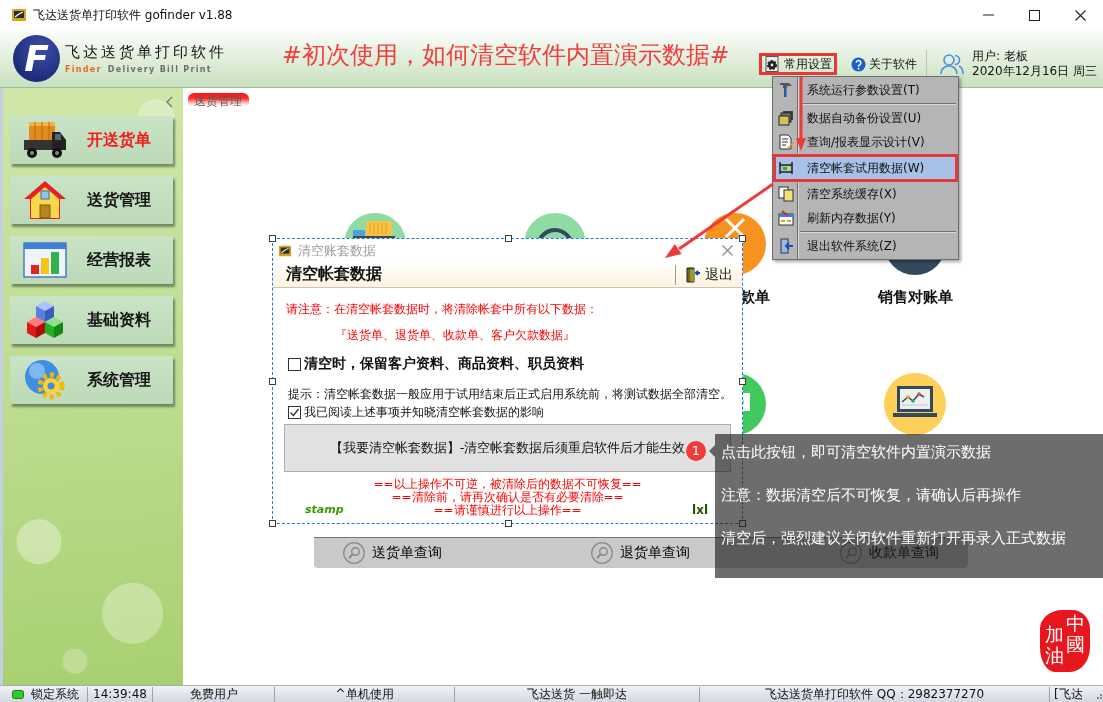 This screenshot has width=1103, height=702. What do you see at coordinates (772, 64) in the screenshot?
I see `settings-icon` at bounding box center [772, 64].